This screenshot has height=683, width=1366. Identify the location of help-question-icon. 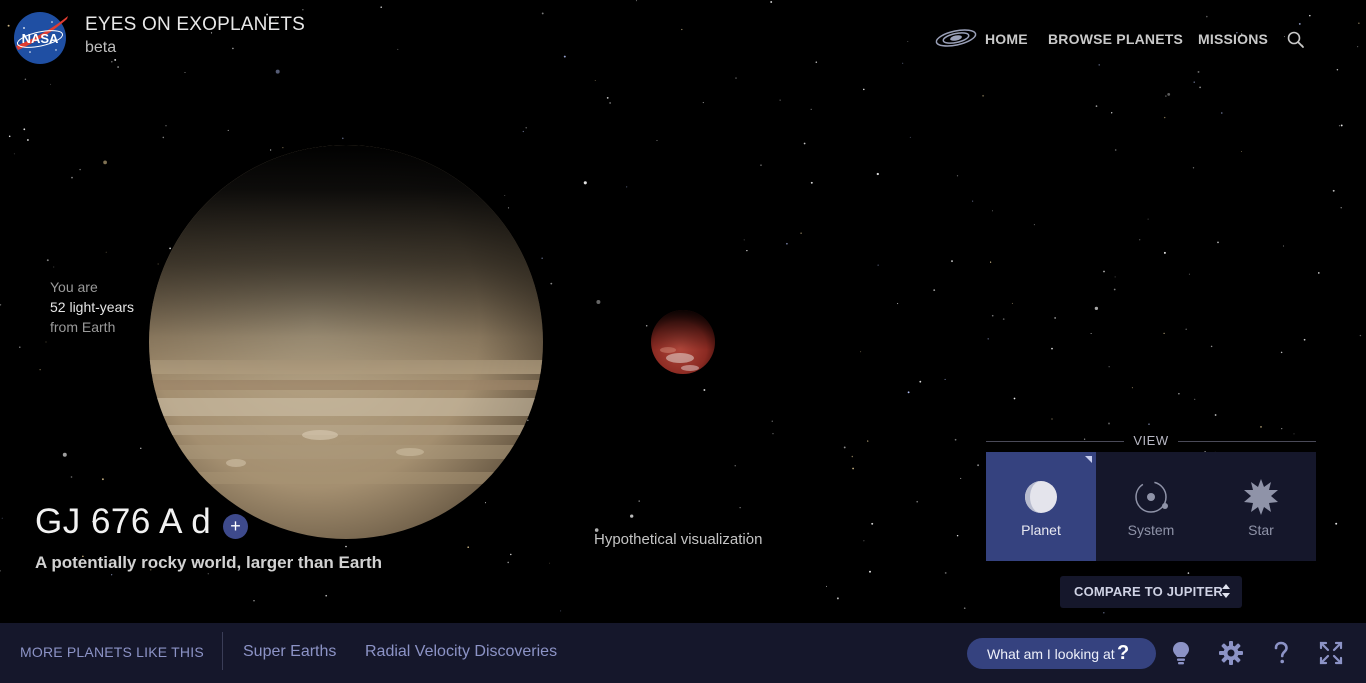
(1281, 653).